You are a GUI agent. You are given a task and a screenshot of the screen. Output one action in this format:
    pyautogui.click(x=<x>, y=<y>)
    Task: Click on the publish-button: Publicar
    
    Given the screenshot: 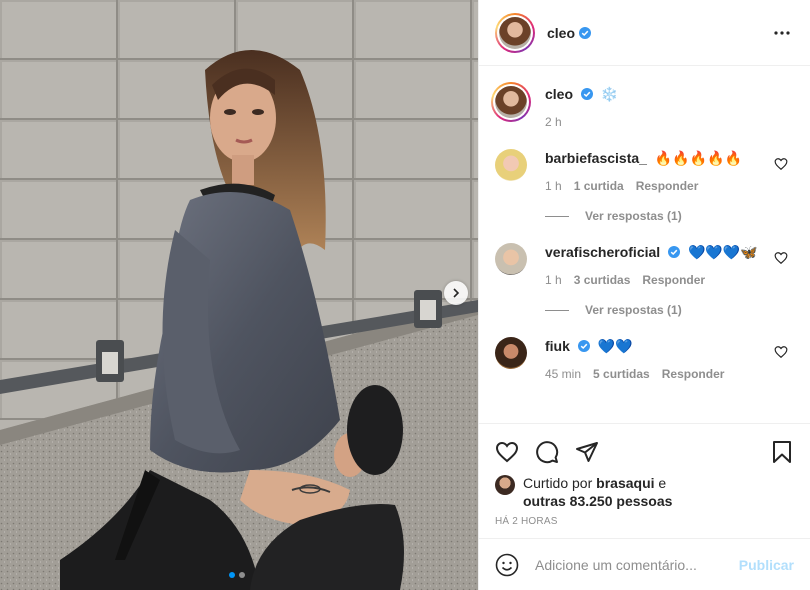 What is the action you would take?
    pyautogui.click(x=766, y=565)
    